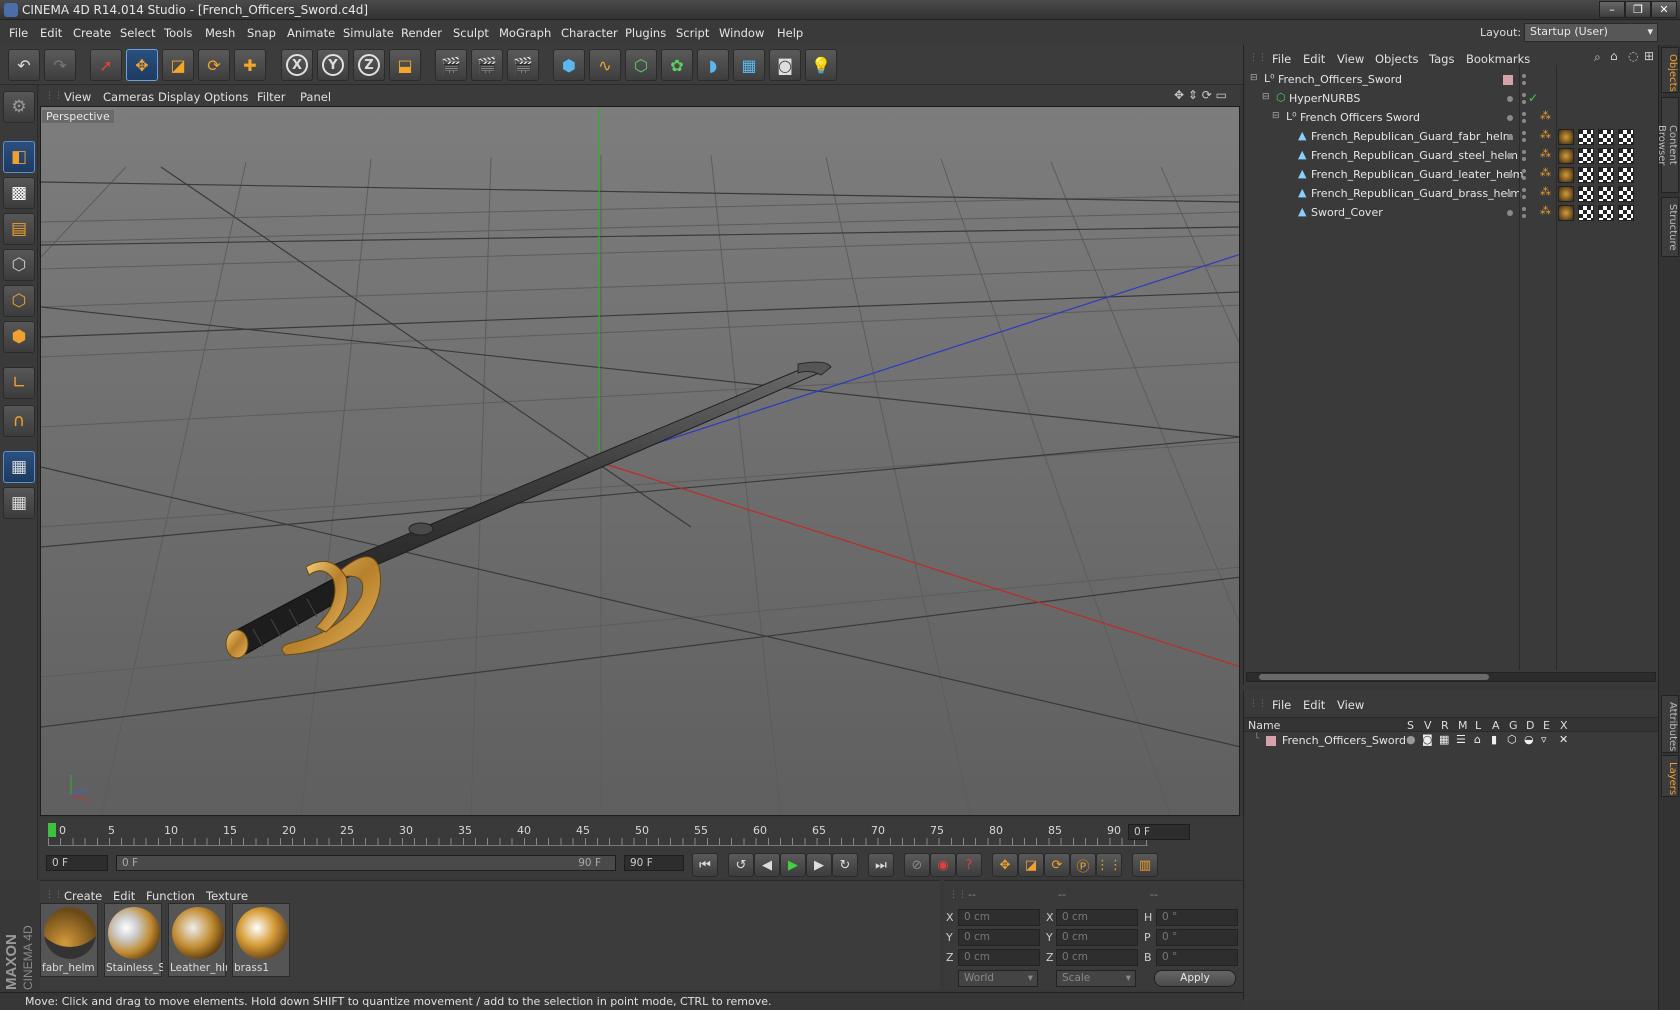 This screenshot has height=1010, width=1680. Describe the element at coordinates (128, 97) in the screenshot. I see `viewport-menu-cameras: Cameras` at that location.